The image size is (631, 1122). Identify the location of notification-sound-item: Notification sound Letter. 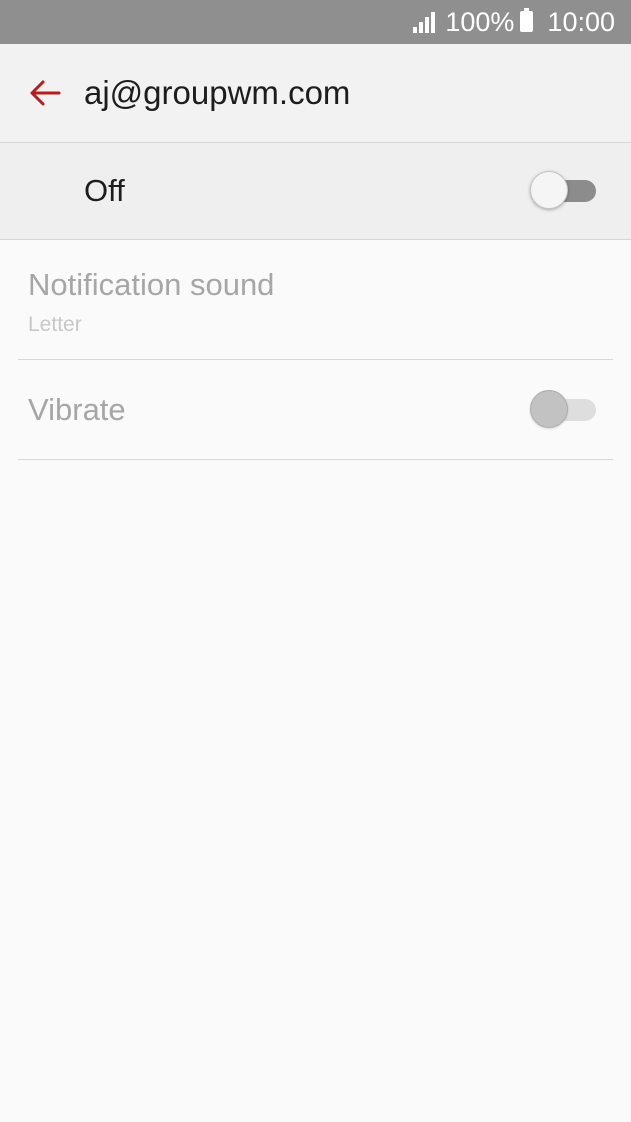
(315, 300).